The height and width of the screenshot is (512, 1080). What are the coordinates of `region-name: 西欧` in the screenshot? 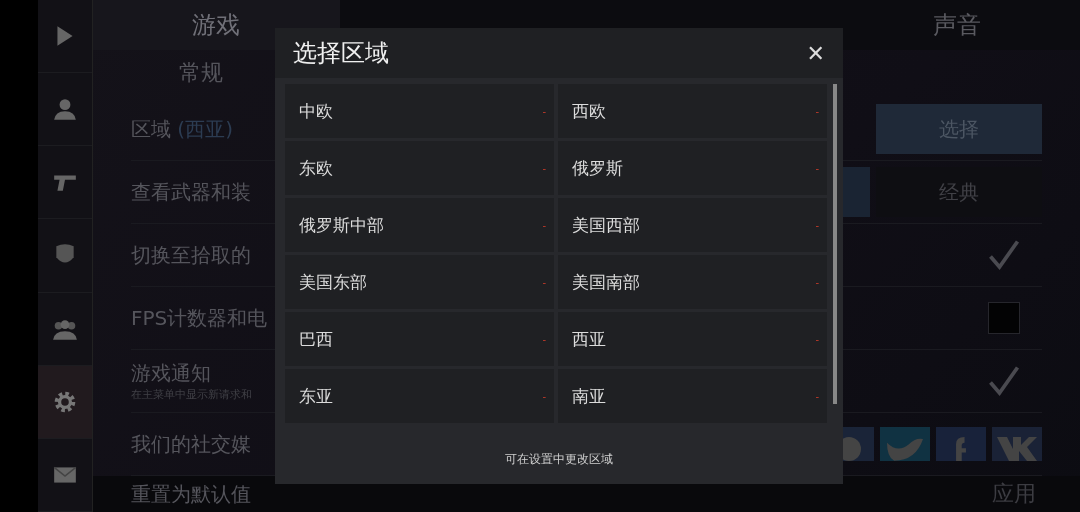 It's located at (589, 111).